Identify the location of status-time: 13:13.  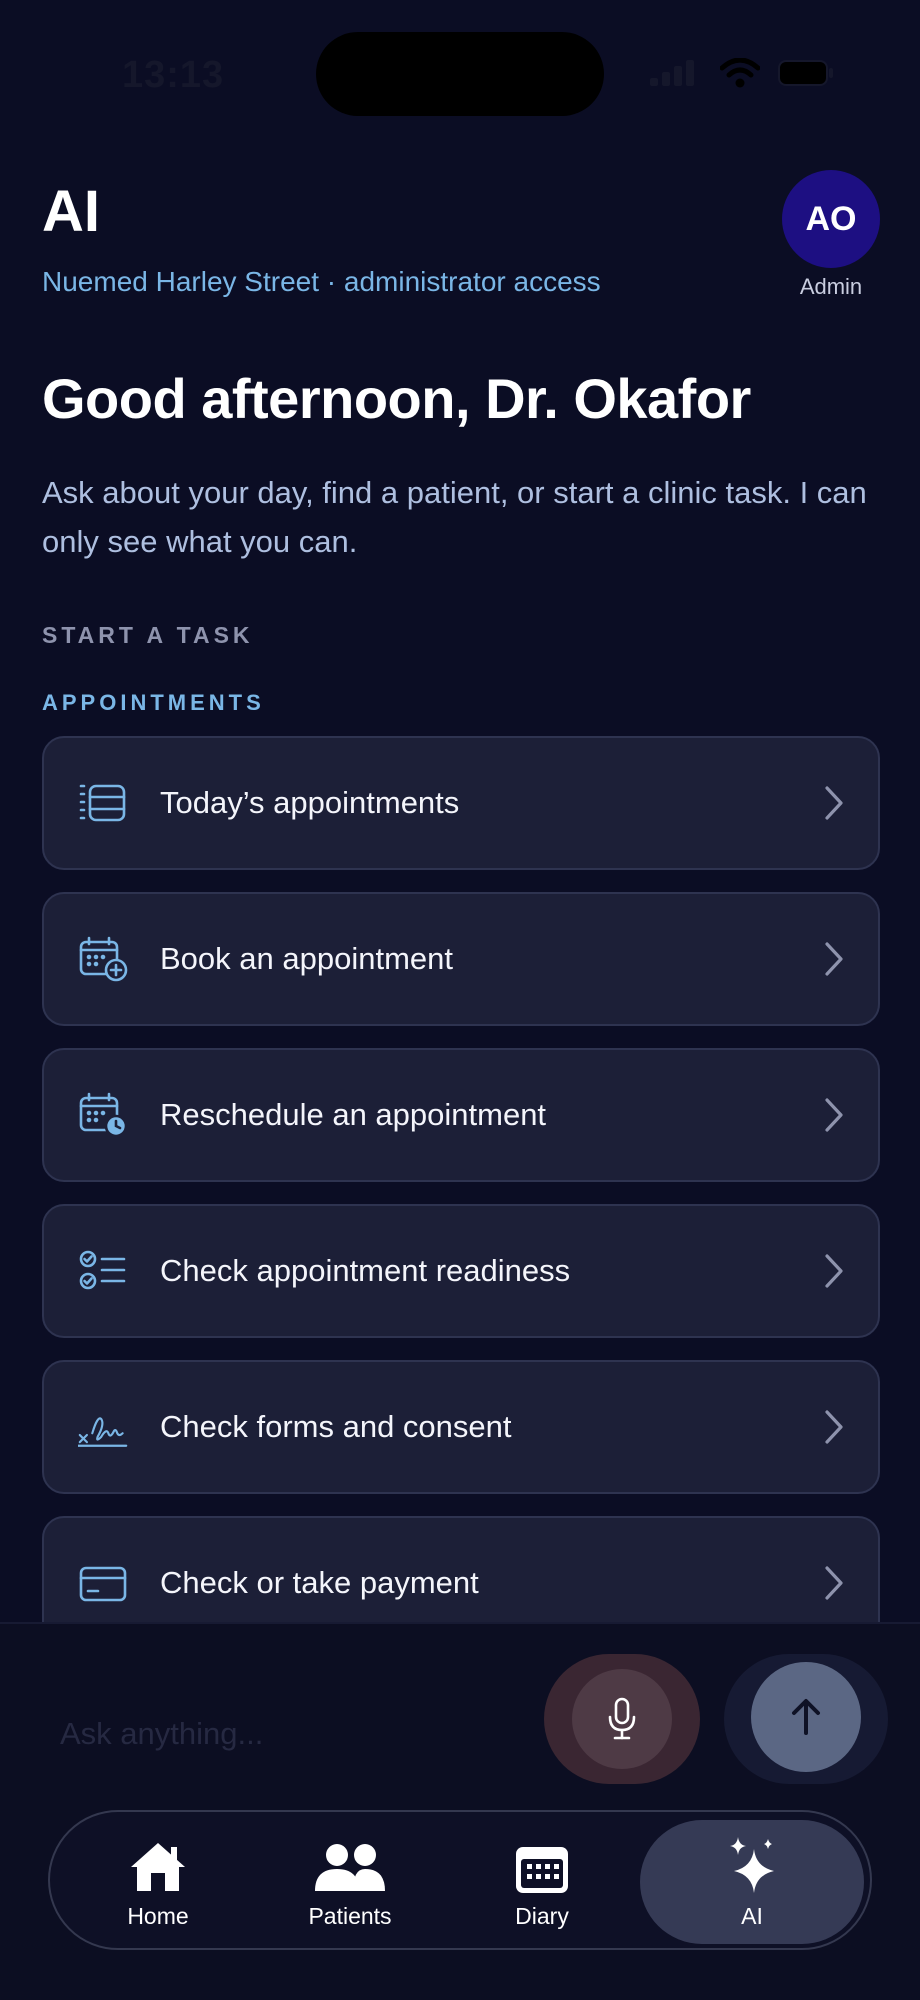
(173, 75).